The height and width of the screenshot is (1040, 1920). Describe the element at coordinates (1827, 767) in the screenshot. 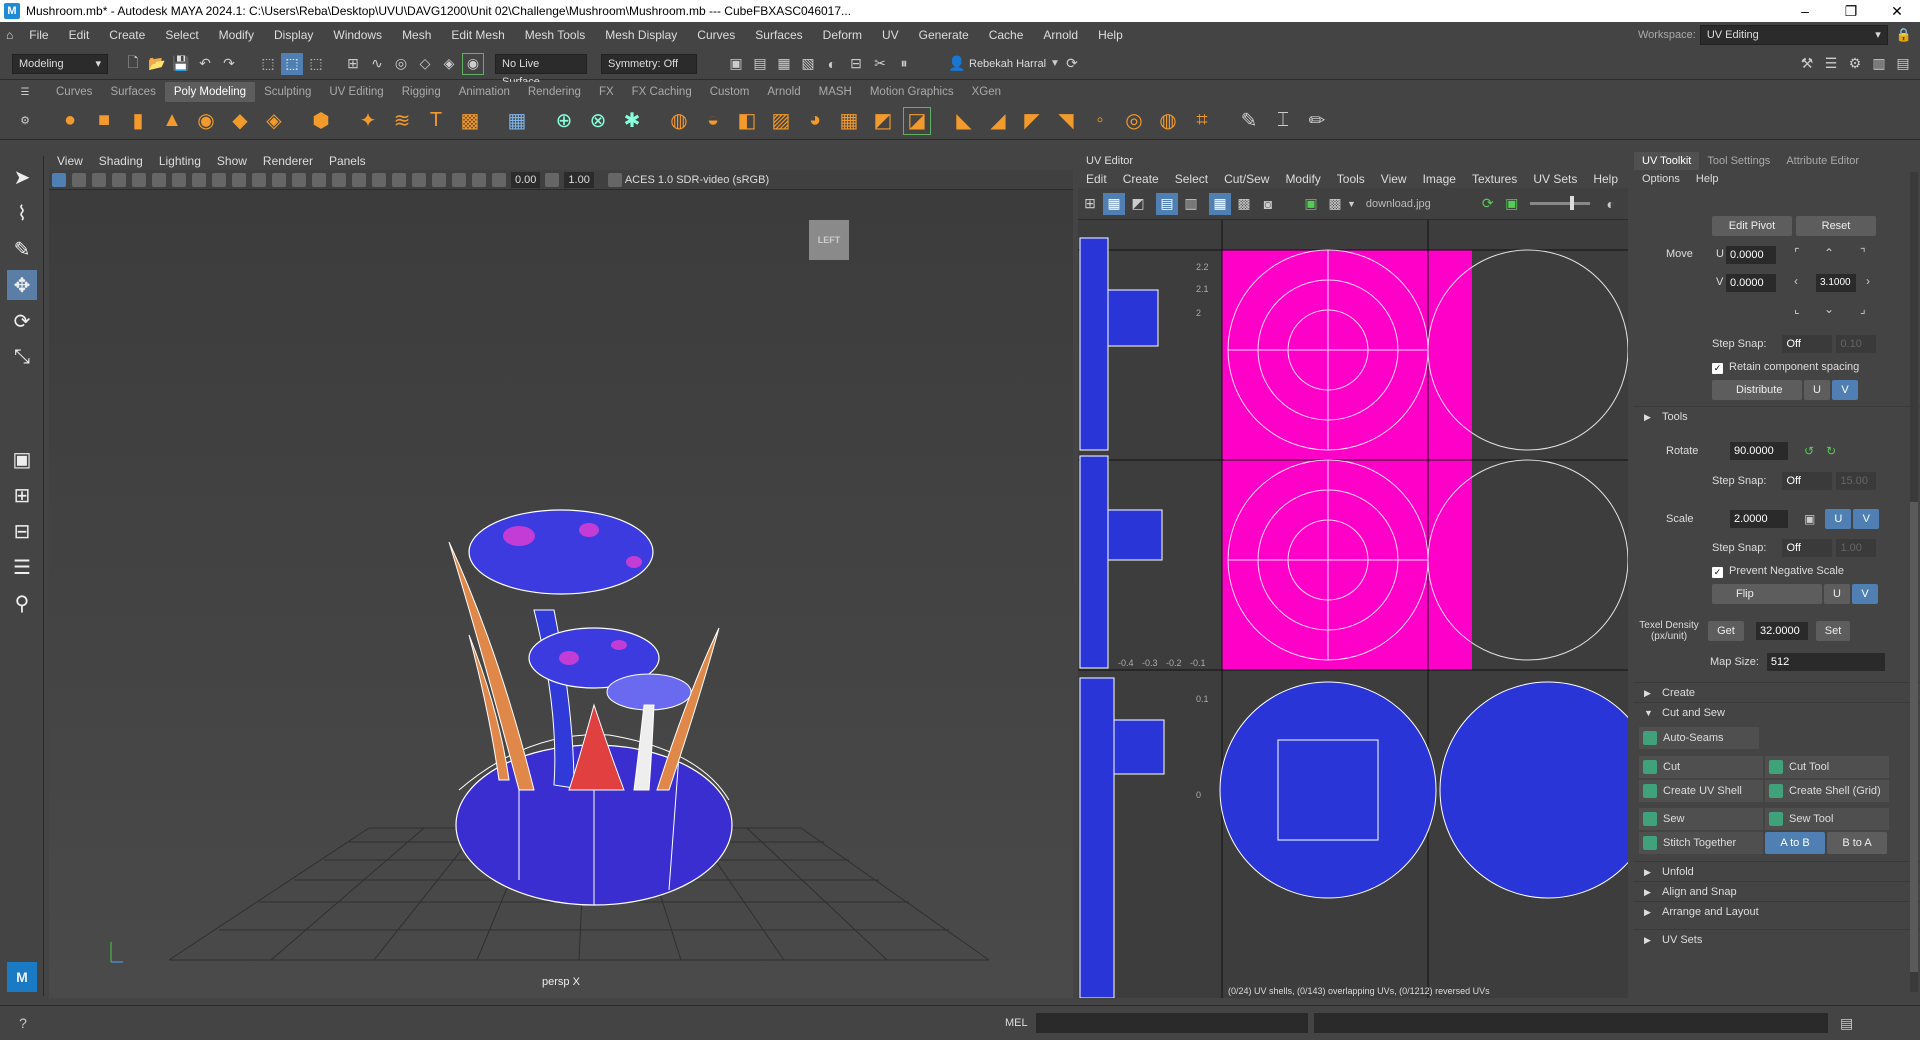

I see `cut-tool-button: Cut Tool` at that location.